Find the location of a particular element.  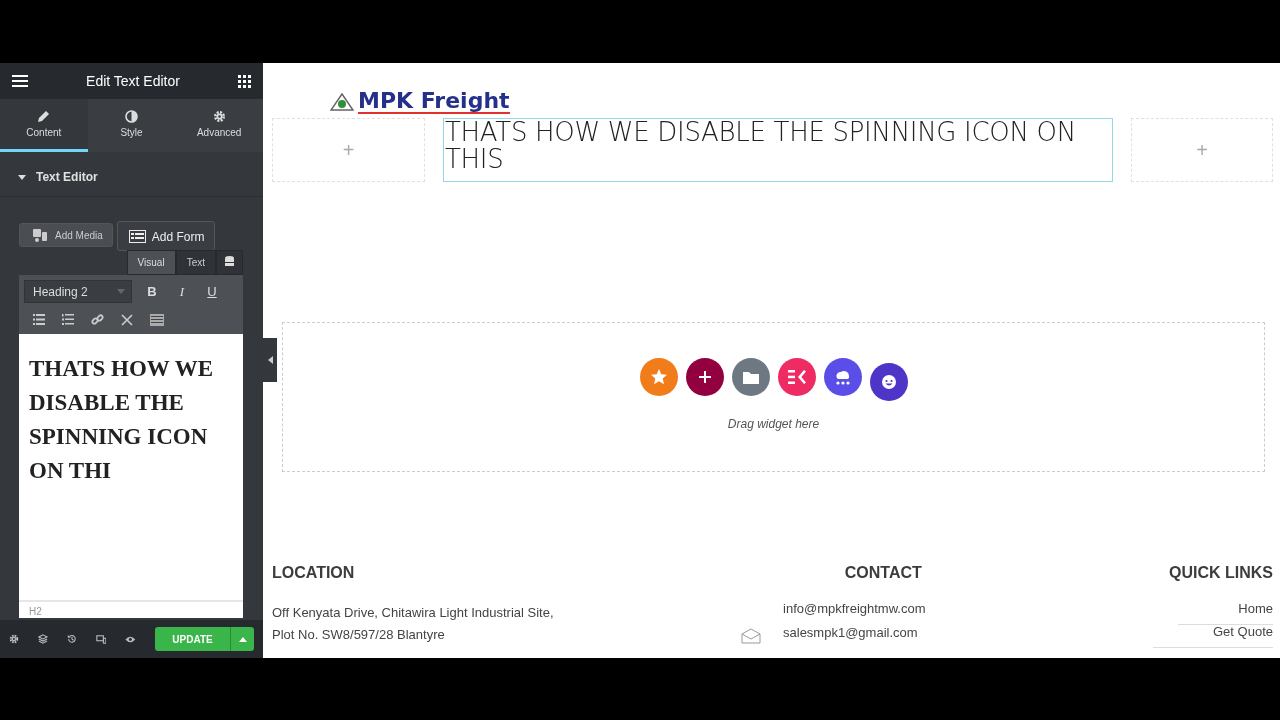

link-icon is located at coordinates (97, 319).